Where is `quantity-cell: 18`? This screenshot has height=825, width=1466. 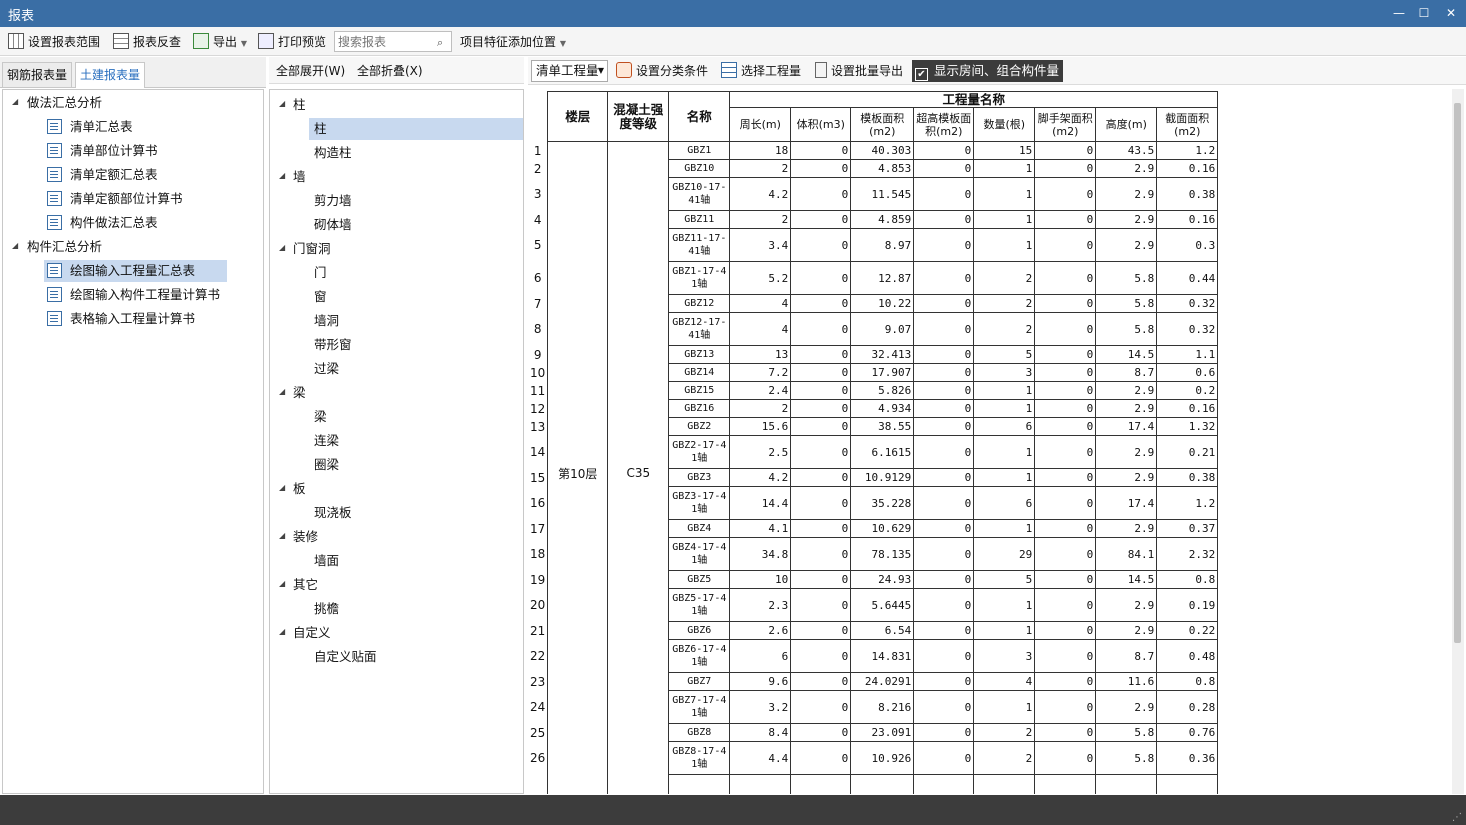 quantity-cell: 18 is located at coordinates (760, 150).